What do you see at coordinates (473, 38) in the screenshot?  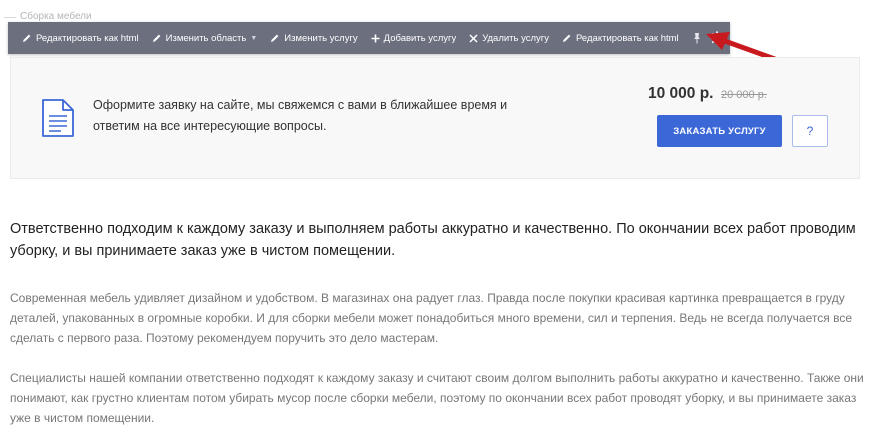 I see `close-icon` at bounding box center [473, 38].